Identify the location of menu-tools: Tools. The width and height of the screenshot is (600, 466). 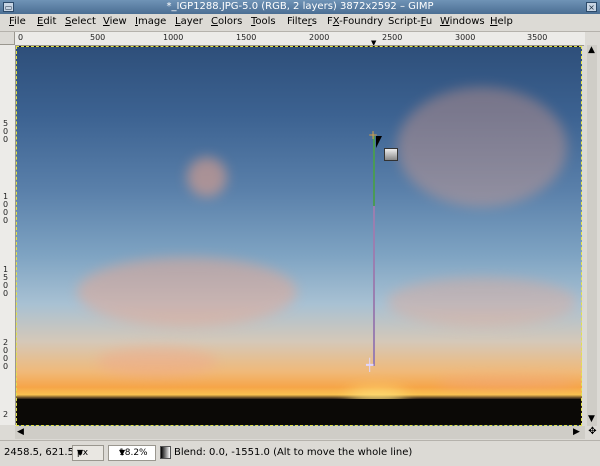
(263, 21).